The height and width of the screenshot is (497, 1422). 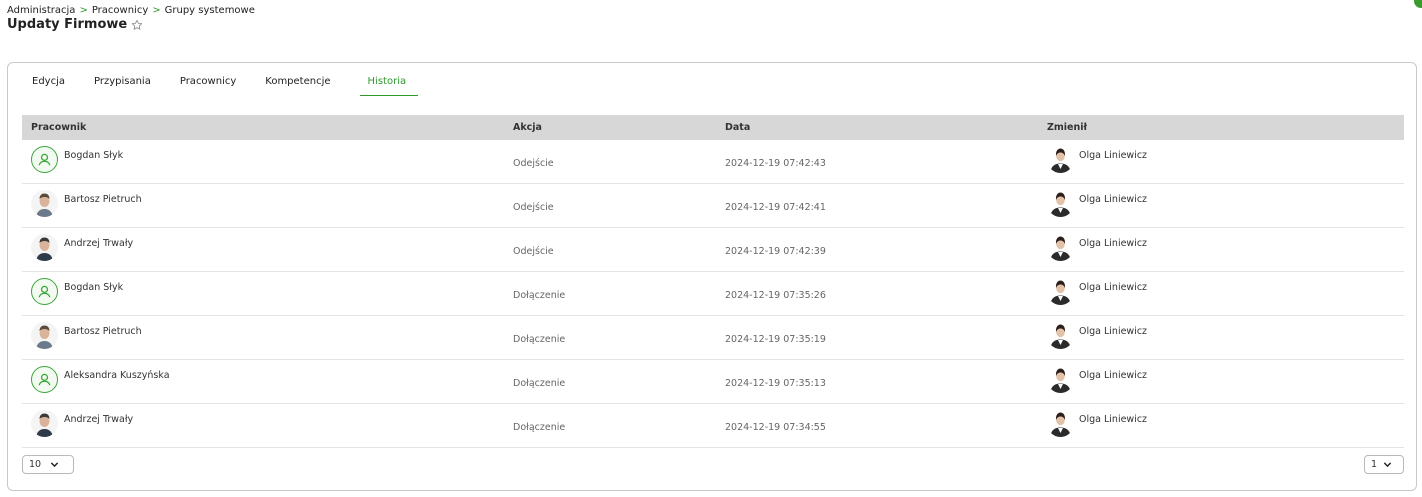 What do you see at coordinates (35, 464) in the screenshot?
I see `page-size-value: 10` at bounding box center [35, 464].